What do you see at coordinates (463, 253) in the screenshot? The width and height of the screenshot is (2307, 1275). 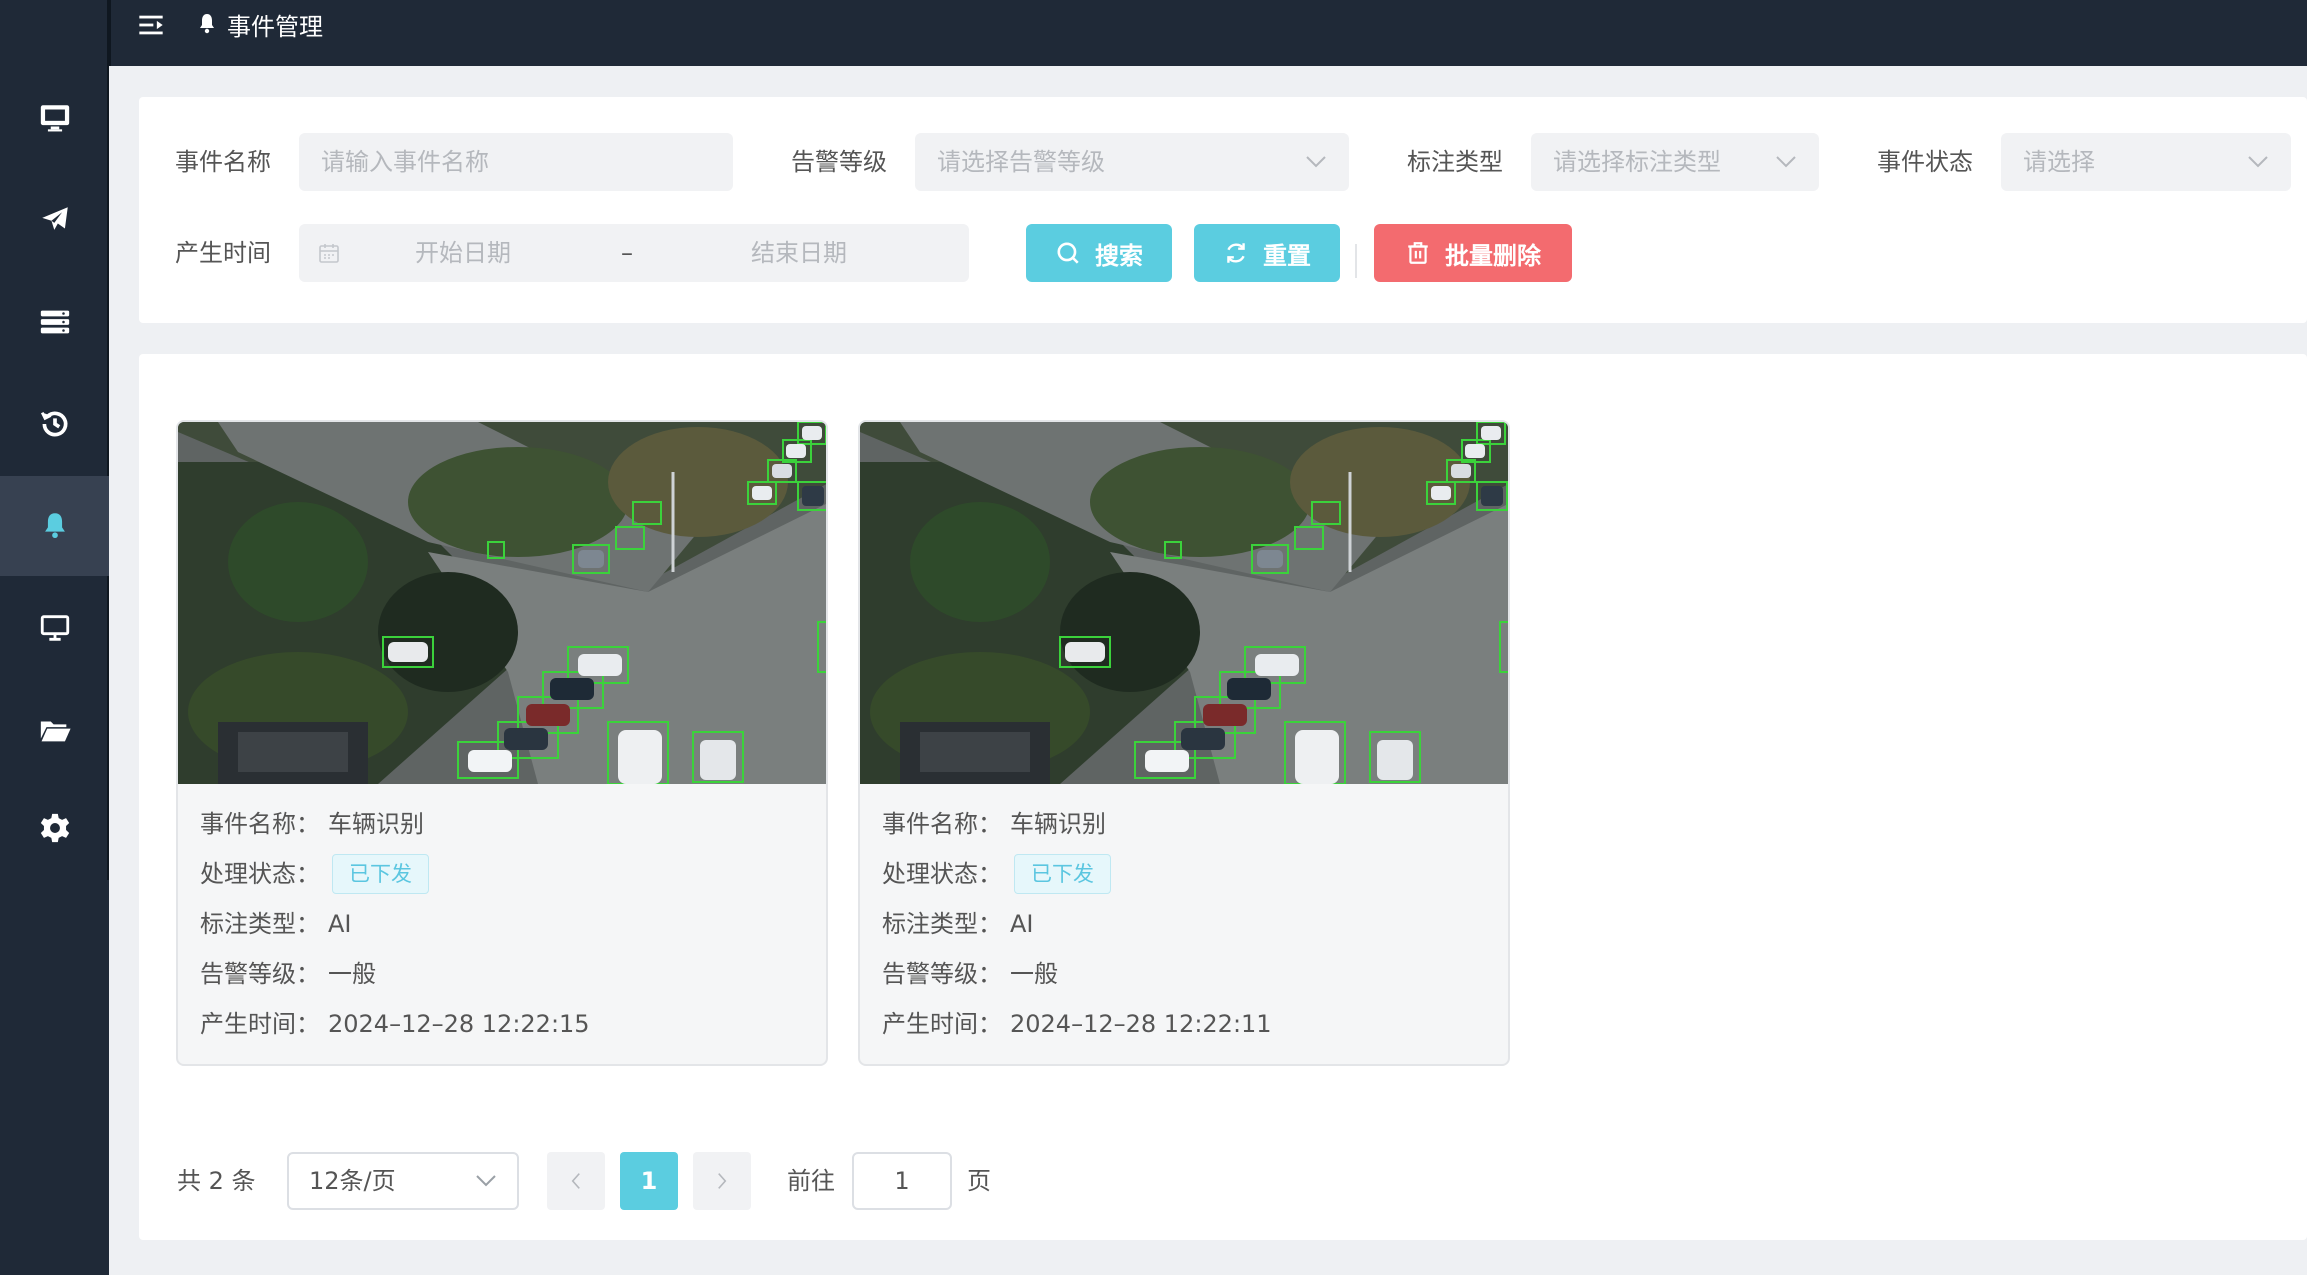 I see `start-date-placeholder: 开始日期` at bounding box center [463, 253].